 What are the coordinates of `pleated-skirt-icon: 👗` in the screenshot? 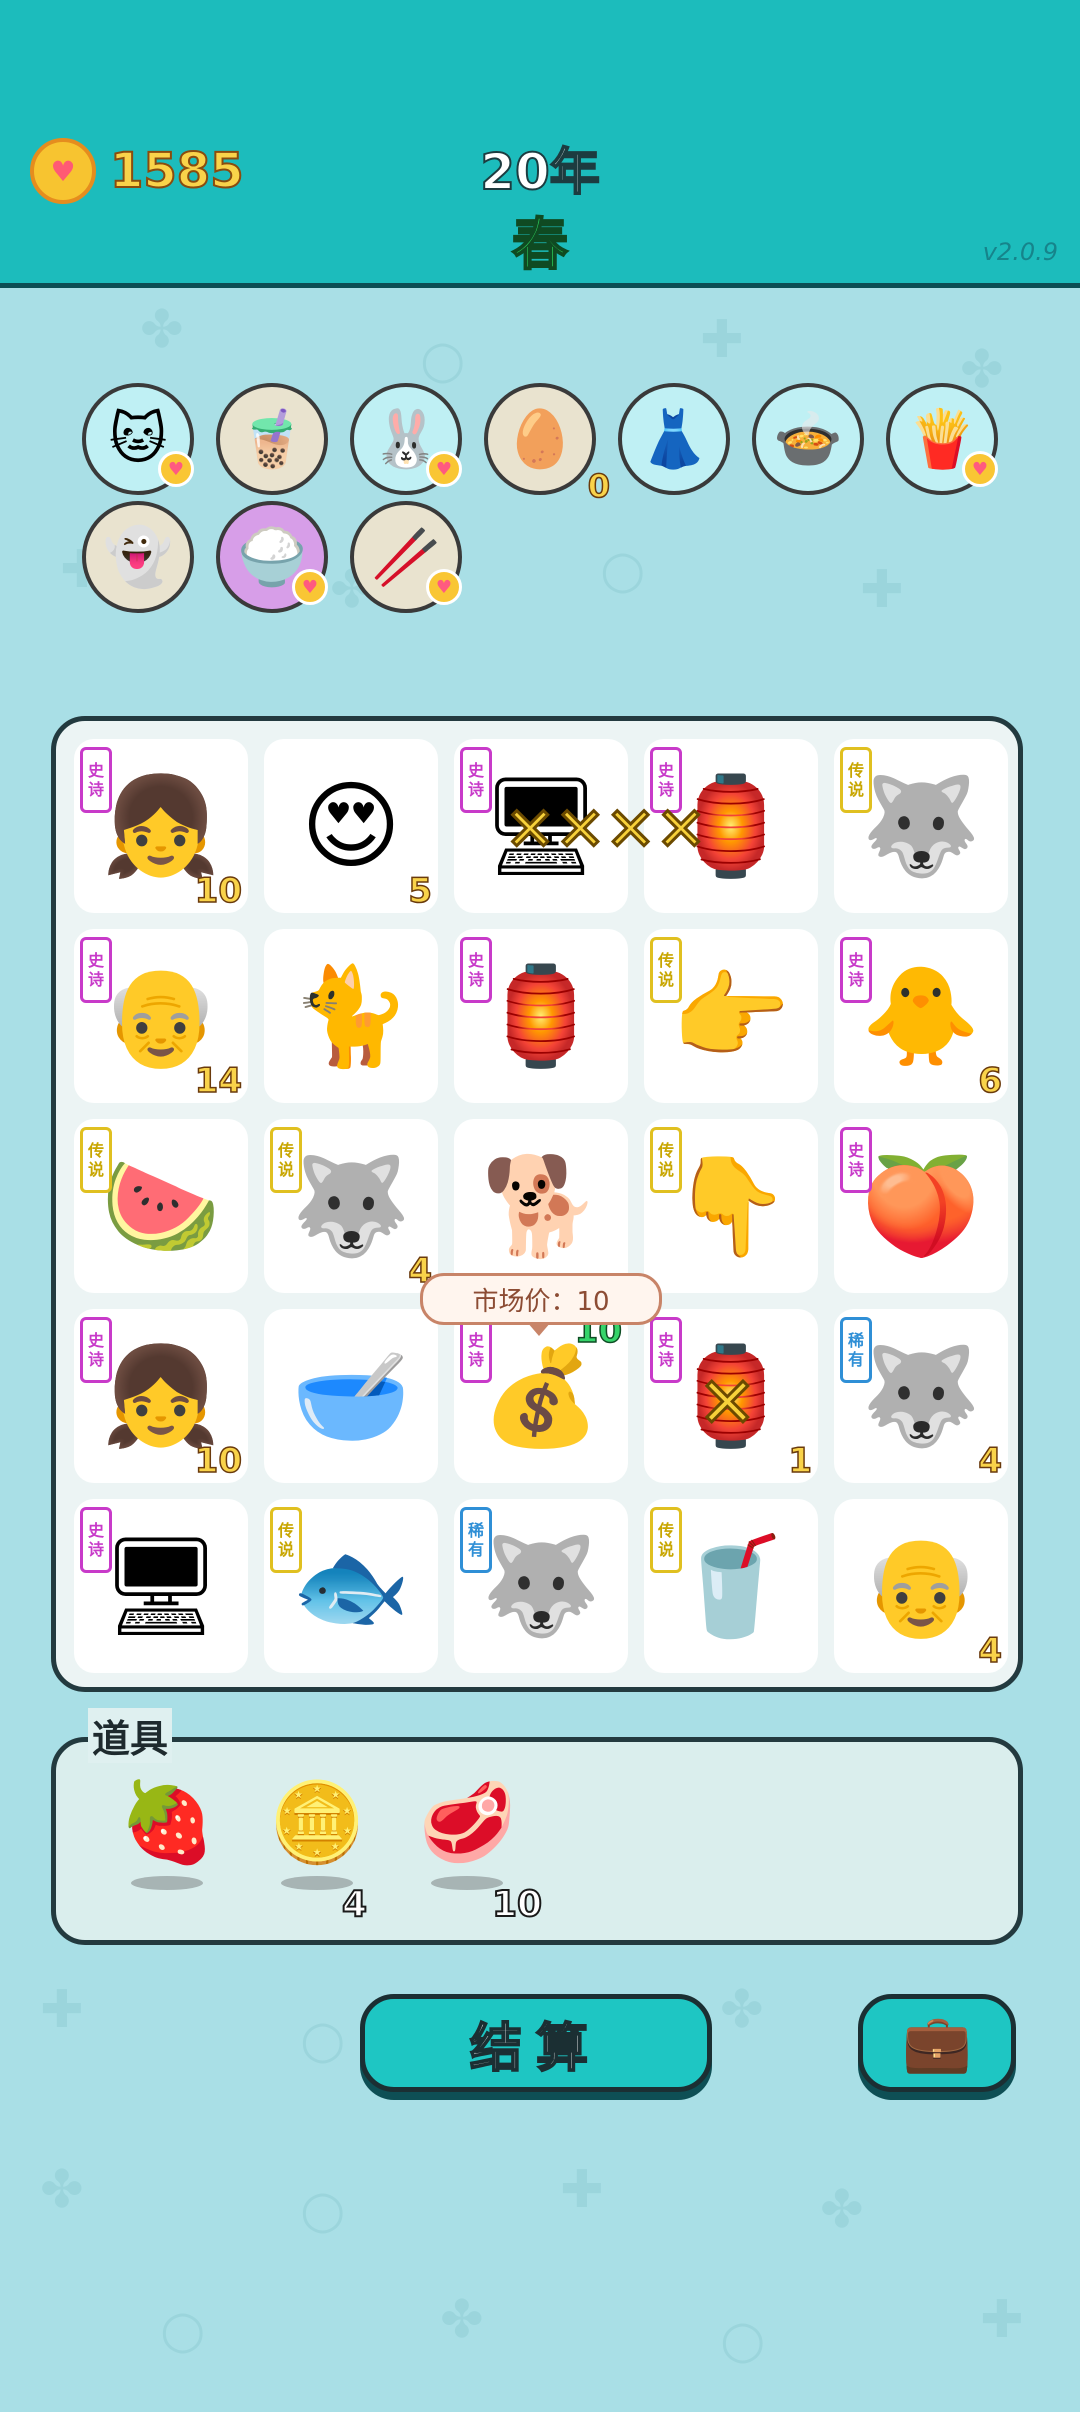 It's located at (674, 439).